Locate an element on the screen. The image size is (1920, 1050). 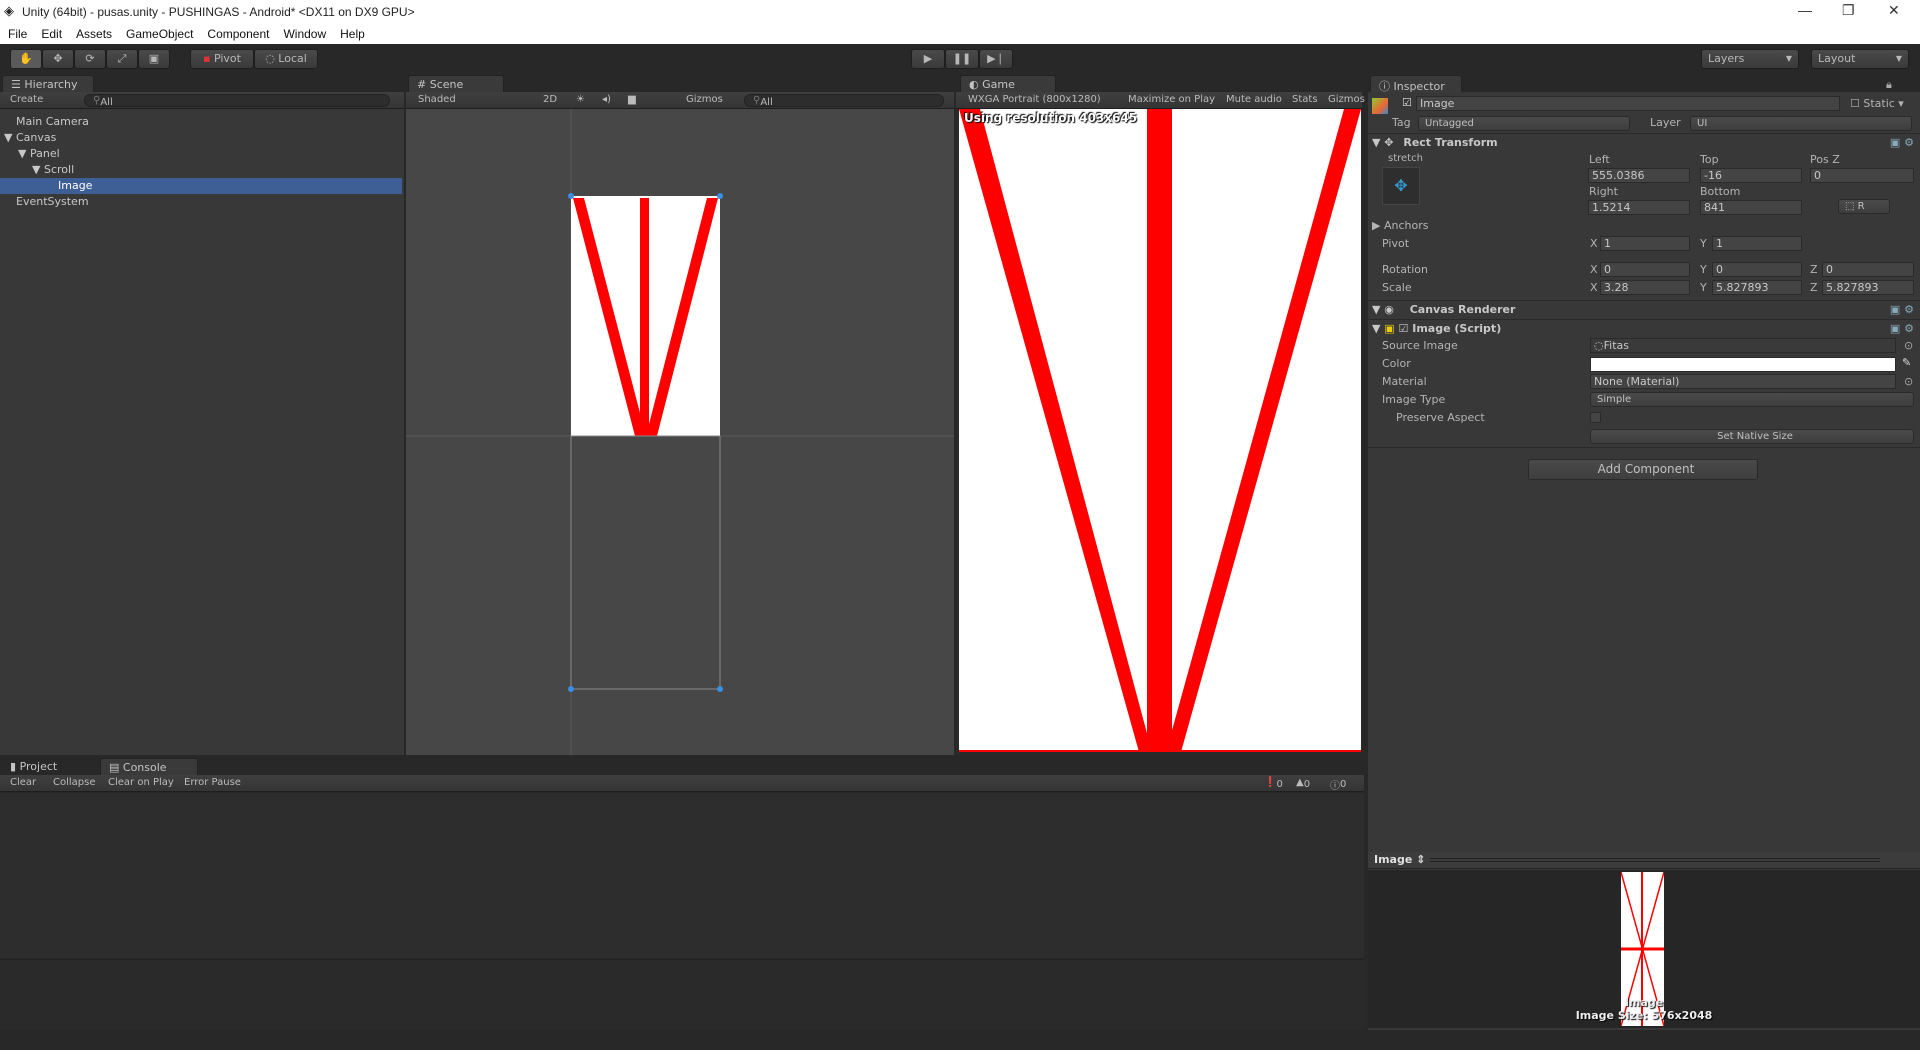
menu-help: Help is located at coordinates (351, 32).